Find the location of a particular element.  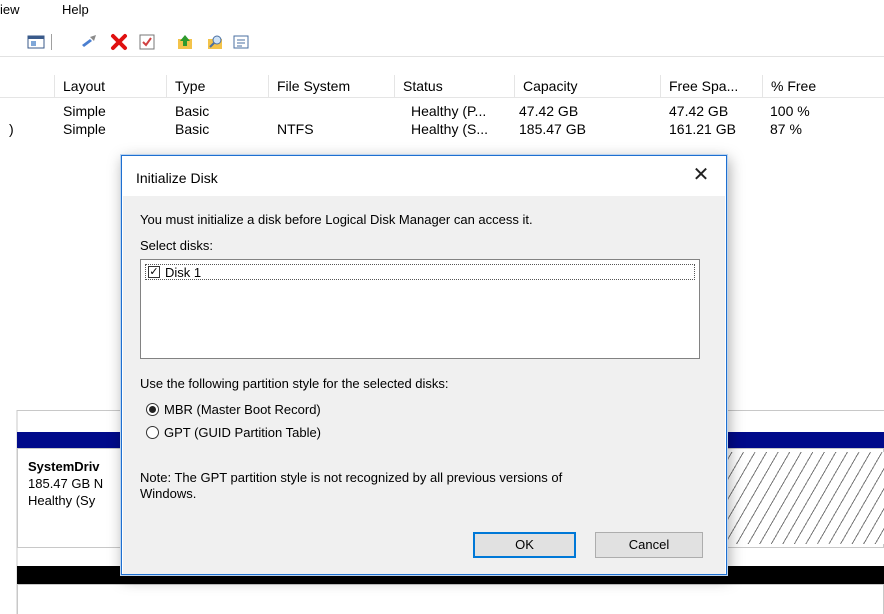

column-capacity: Capacity is located at coordinates (587, 86).